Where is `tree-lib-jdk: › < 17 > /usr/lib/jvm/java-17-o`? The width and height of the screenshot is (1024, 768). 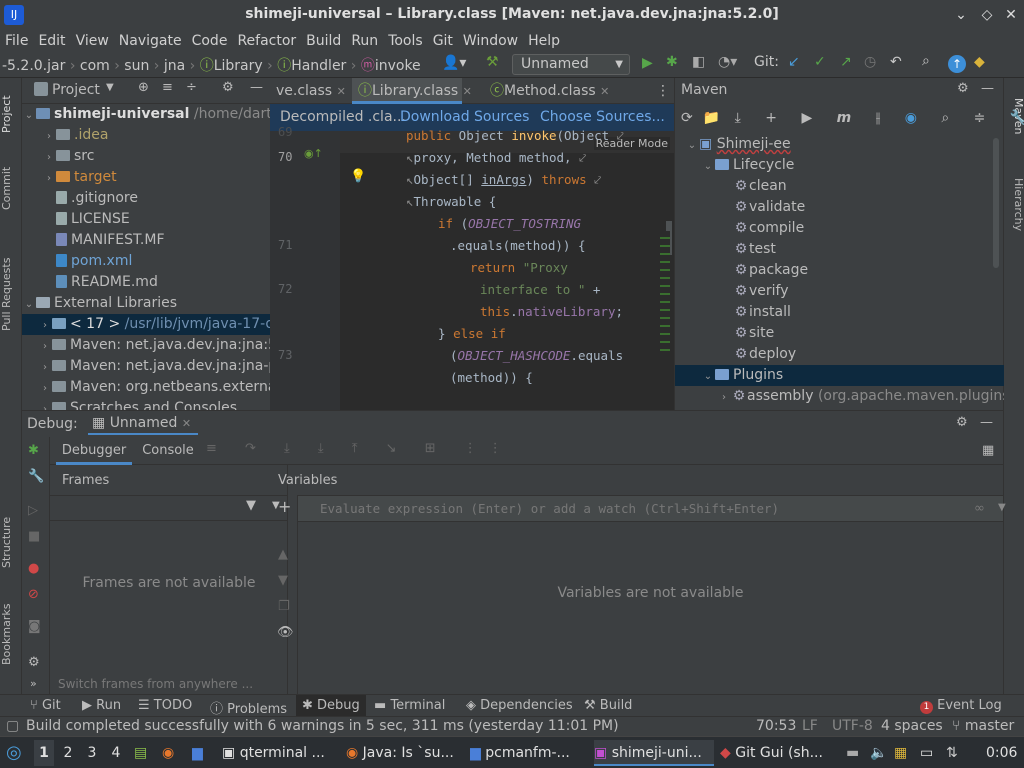 tree-lib-jdk: › < 17 > /usr/lib/jvm/java-17-o is located at coordinates (146, 324).